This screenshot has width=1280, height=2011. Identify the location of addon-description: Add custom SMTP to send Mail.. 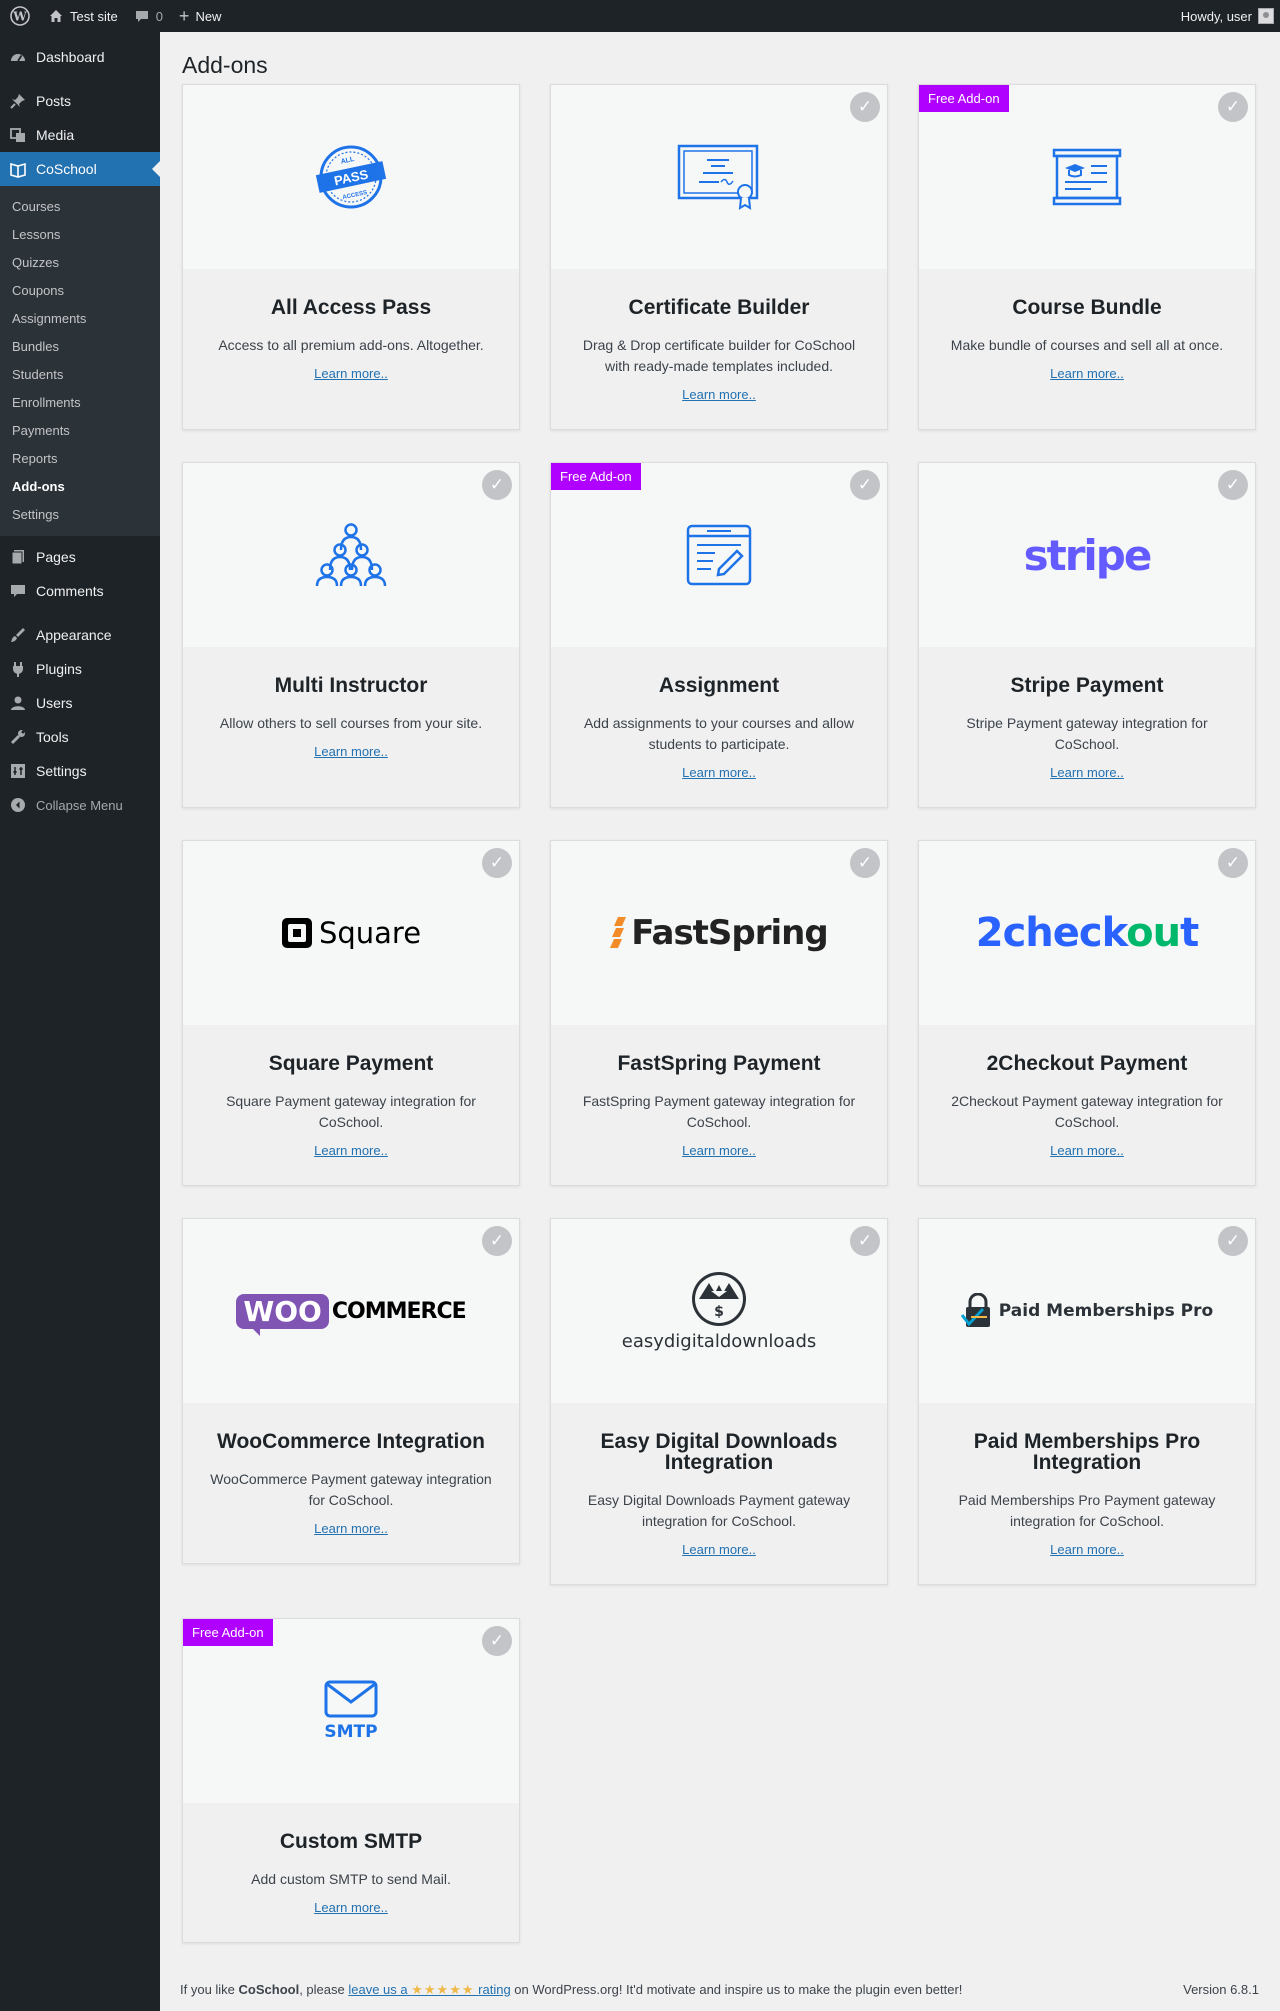
(351, 1879).